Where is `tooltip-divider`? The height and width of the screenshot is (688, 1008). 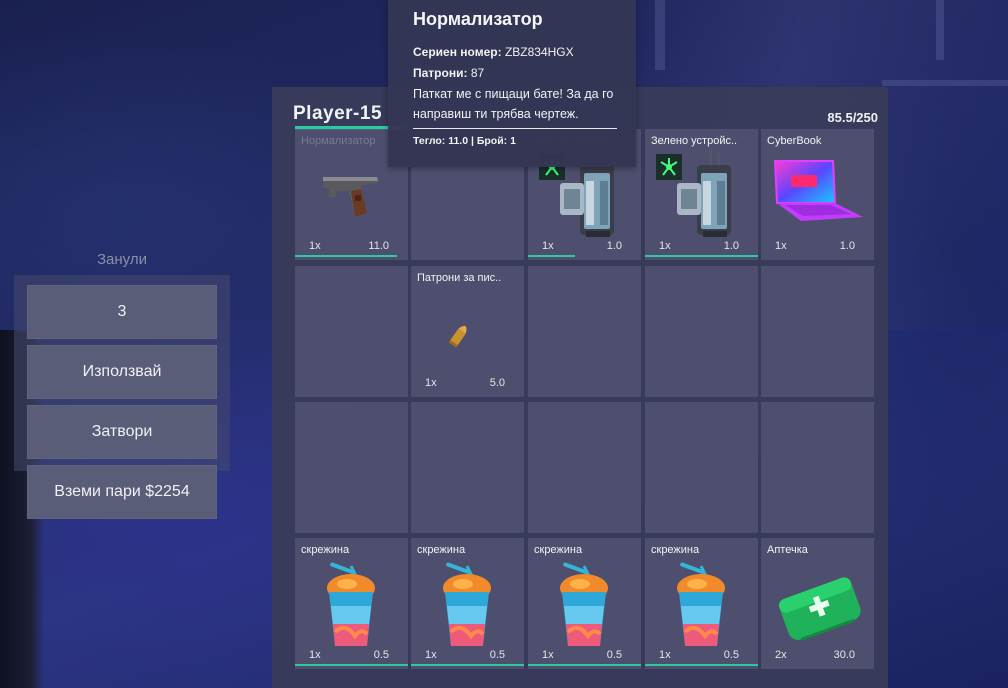 tooltip-divider is located at coordinates (515, 128).